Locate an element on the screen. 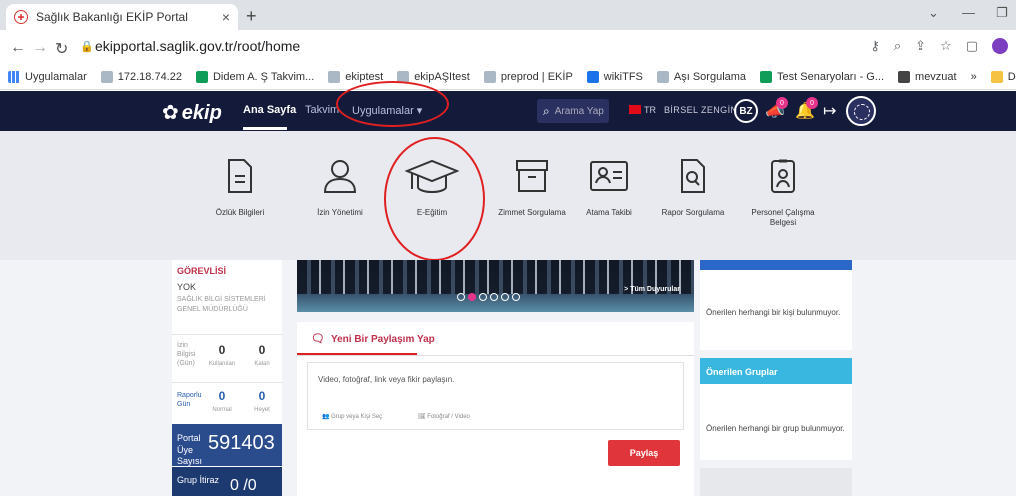 The height and width of the screenshot is (496, 1016). share-icon: ⇪ is located at coordinates (920, 46).